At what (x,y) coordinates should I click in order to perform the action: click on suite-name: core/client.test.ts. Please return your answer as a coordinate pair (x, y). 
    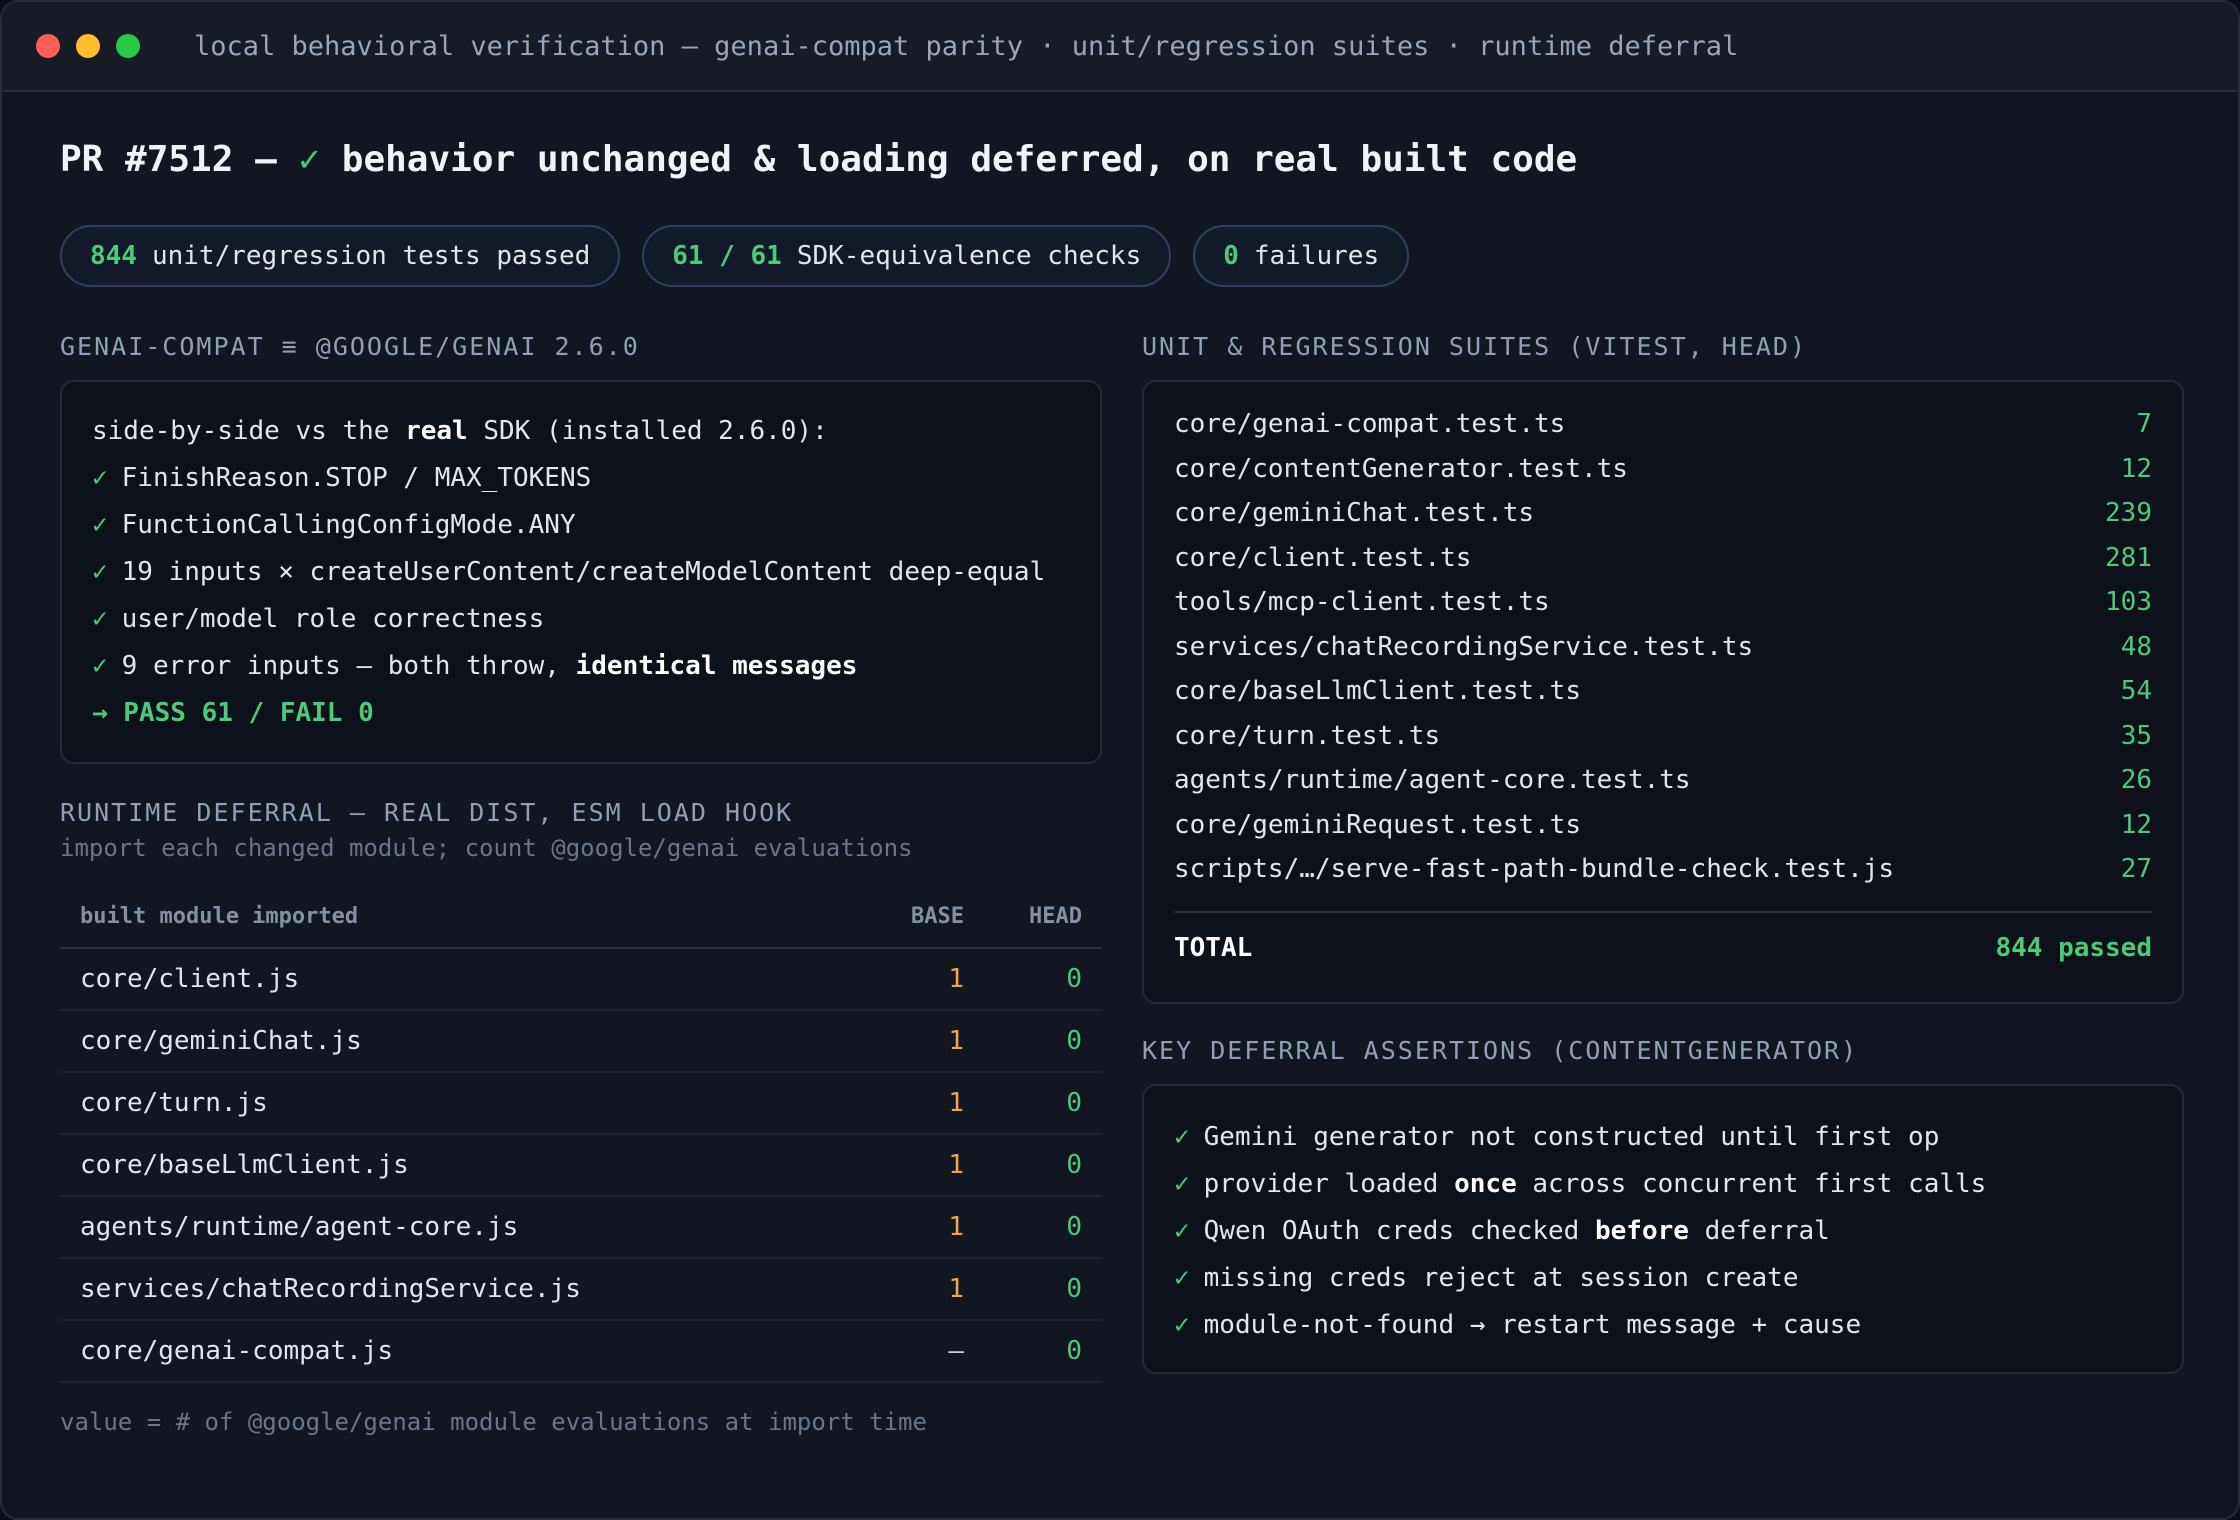
    Looking at the image, I should click on (1323, 557).